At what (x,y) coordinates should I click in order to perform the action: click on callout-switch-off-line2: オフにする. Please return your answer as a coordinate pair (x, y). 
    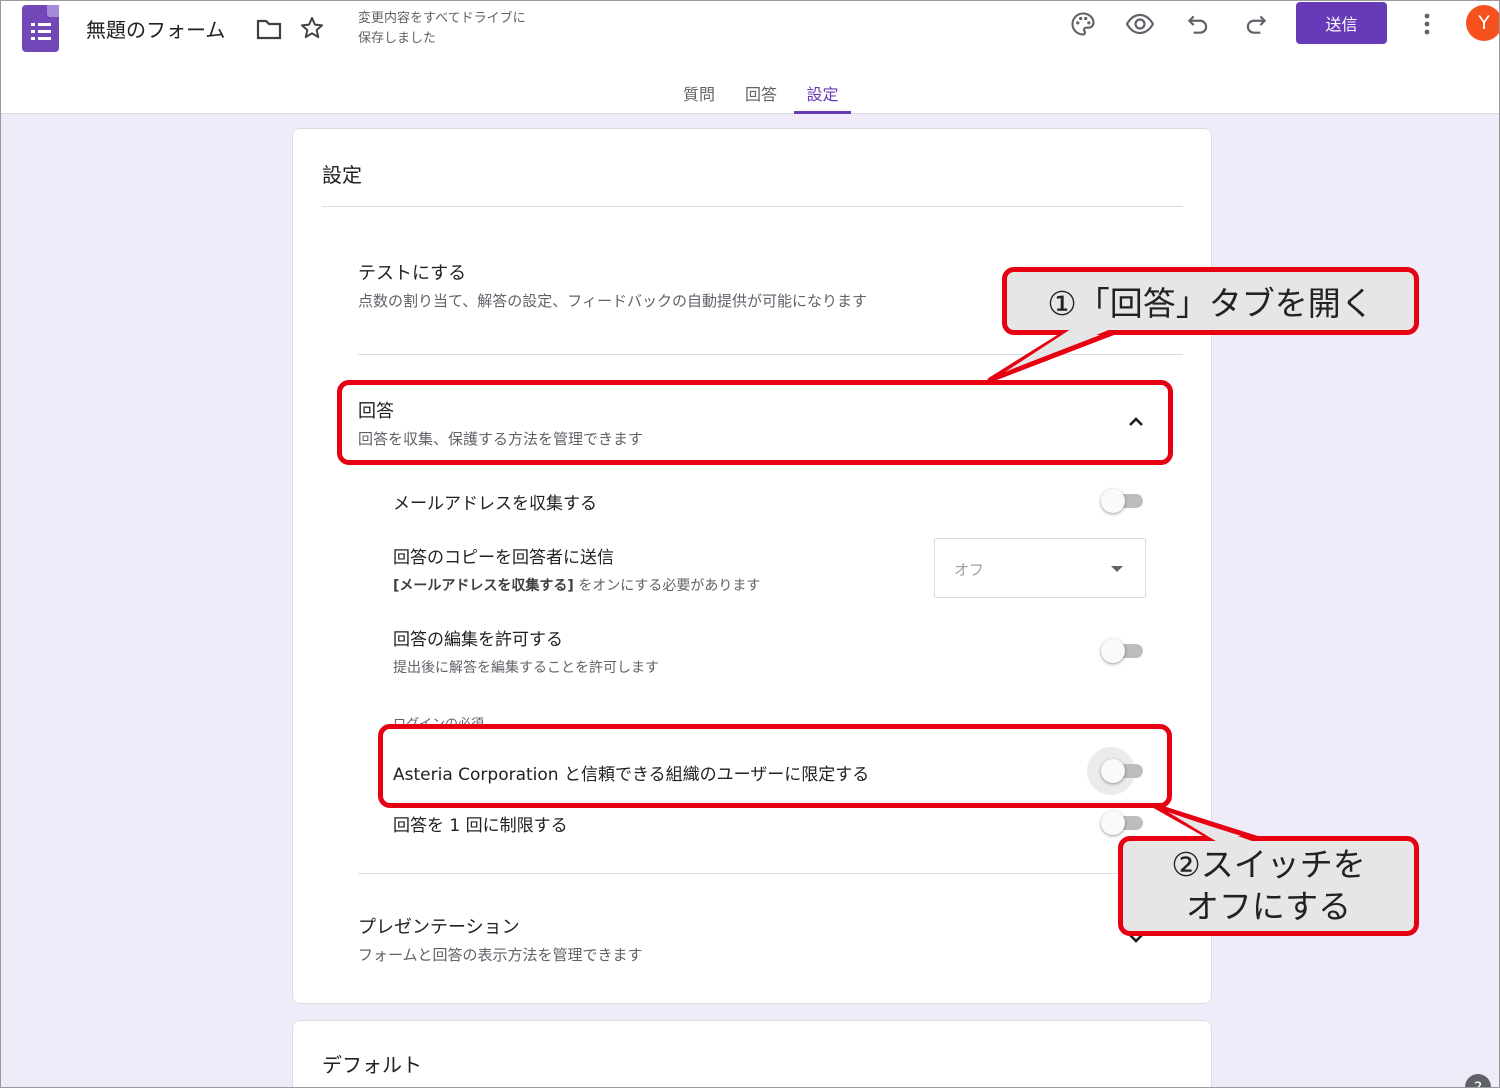
    Looking at the image, I should click on (1268, 906).